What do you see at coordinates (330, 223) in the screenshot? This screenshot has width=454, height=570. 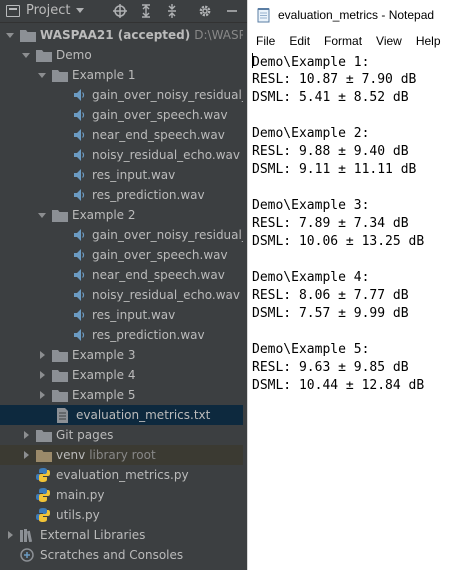 I see `text-line: RESL: 7.89 ± 7.34 dB` at bounding box center [330, 223].